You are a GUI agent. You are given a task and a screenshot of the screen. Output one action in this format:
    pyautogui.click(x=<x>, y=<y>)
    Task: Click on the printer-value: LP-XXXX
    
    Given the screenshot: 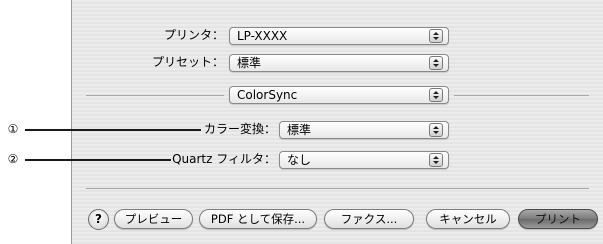 What is the action you would take?
    pyautogui.click(x=262, y=36)
    